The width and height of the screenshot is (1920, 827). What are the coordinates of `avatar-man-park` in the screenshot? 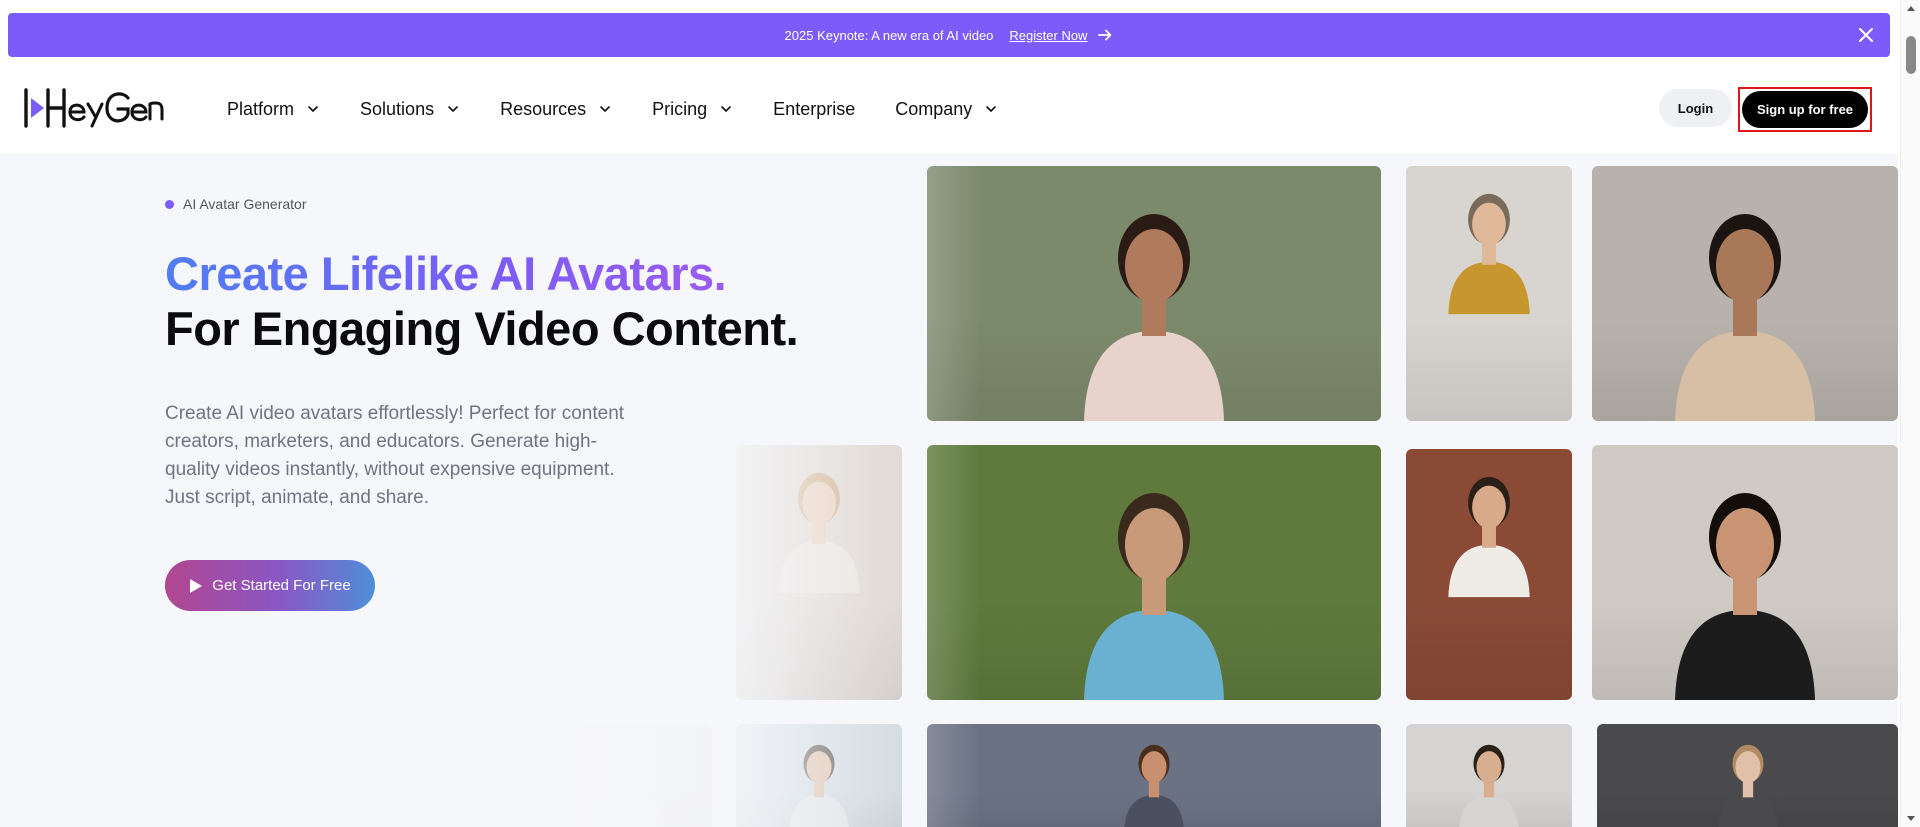 It's located at (1154, 572).